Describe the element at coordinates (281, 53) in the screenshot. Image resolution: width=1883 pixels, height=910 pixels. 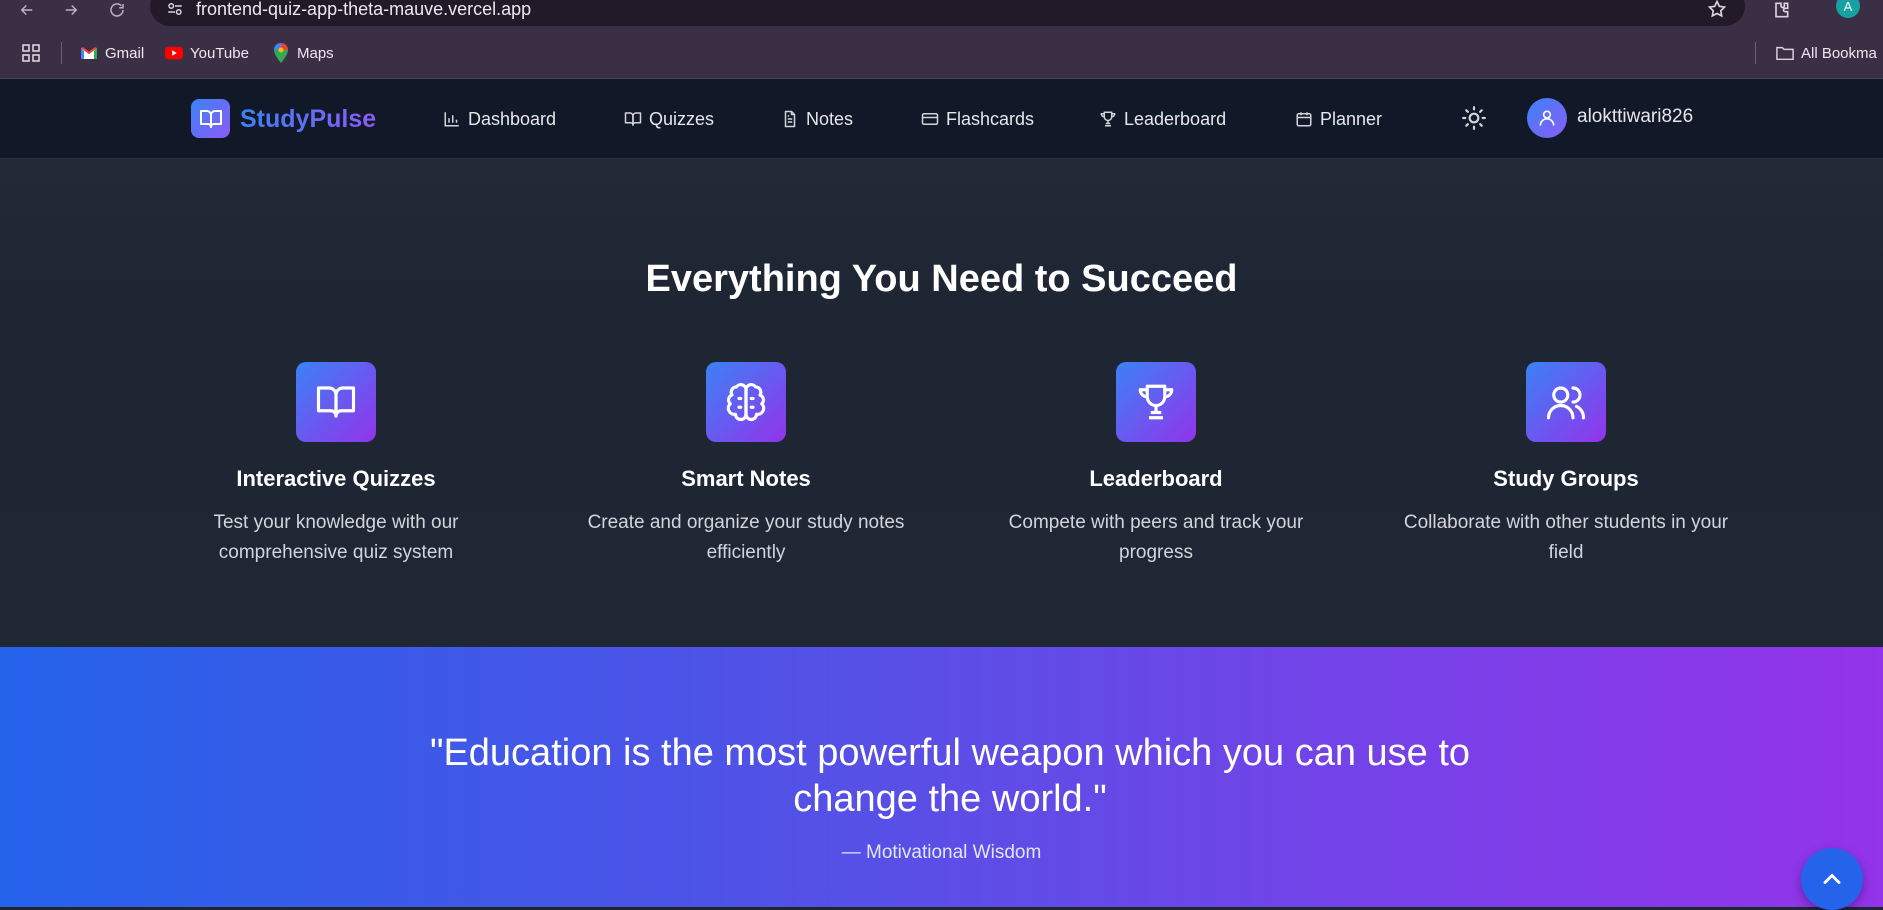
I see `maps-icon` at that location.